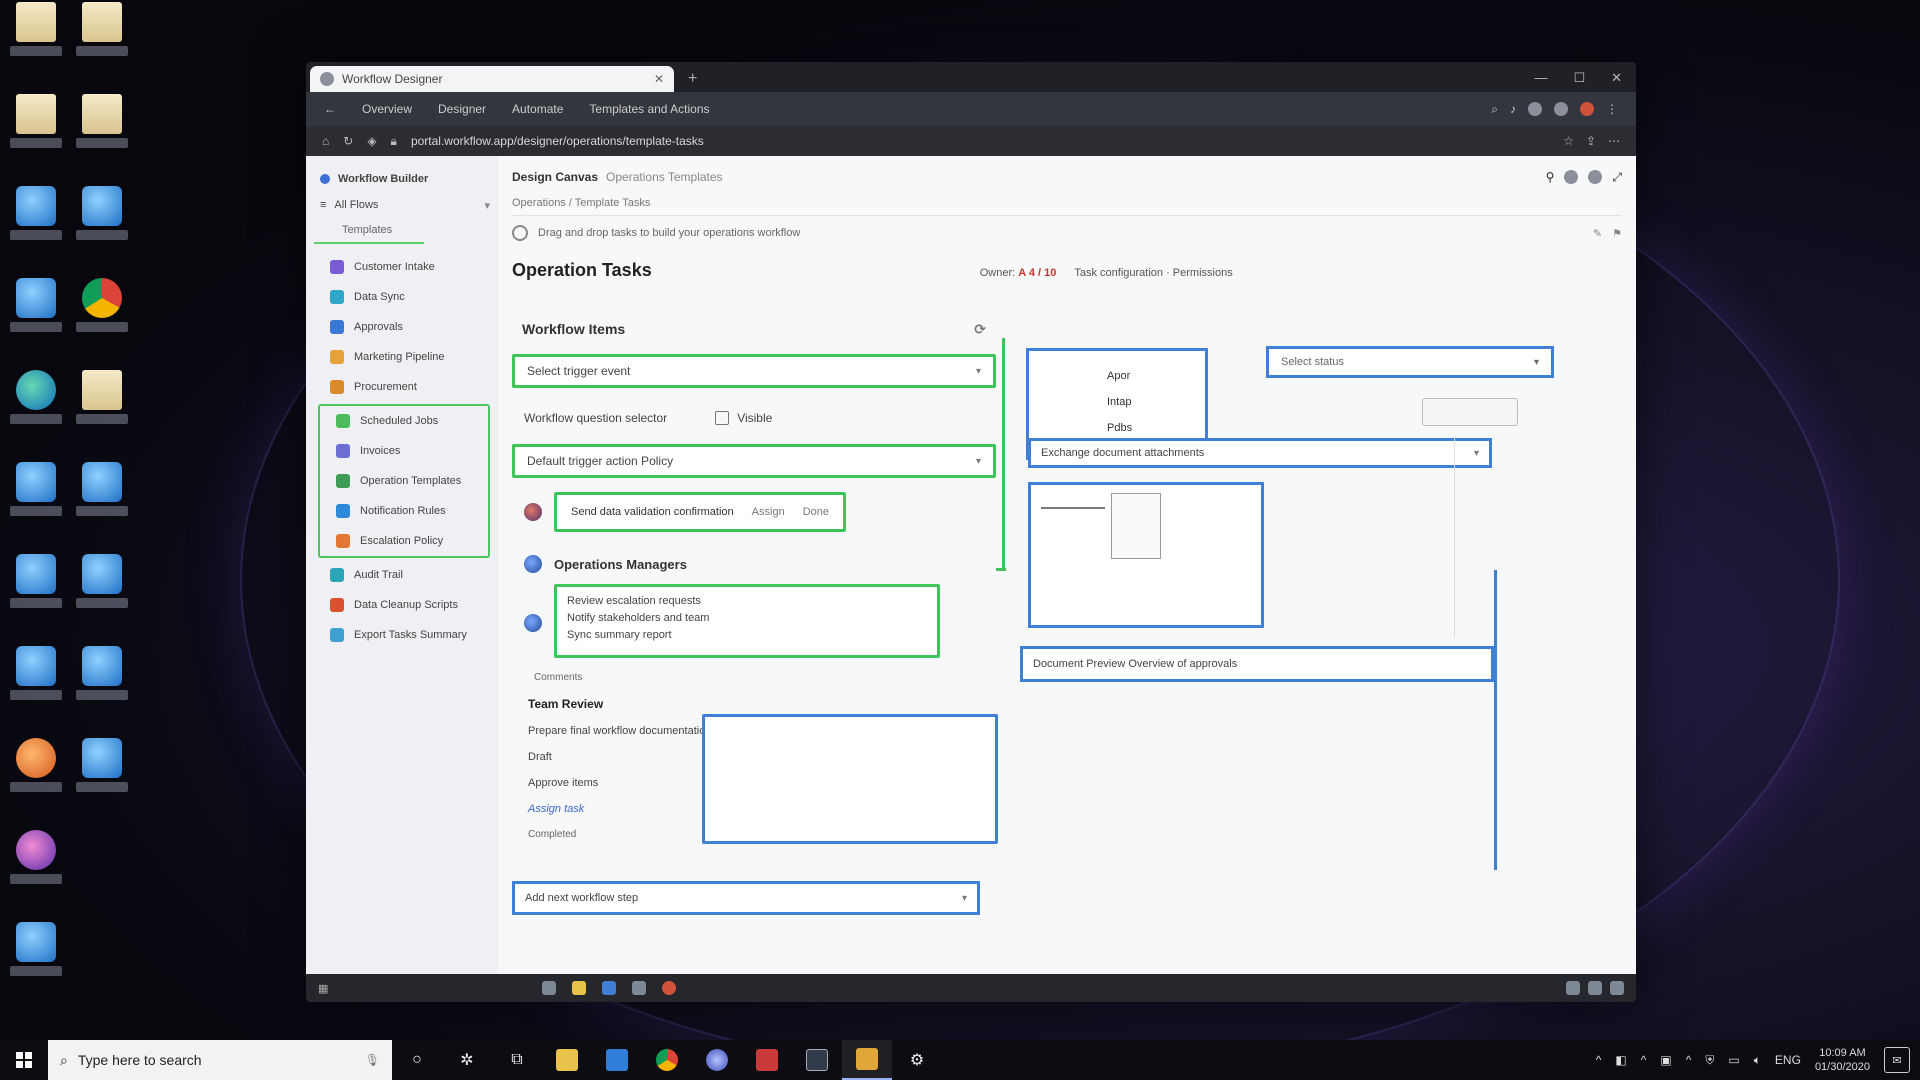 The image size is (1920, 1080). I want to click on widgets-icon: ✲, so click(467, 1060).